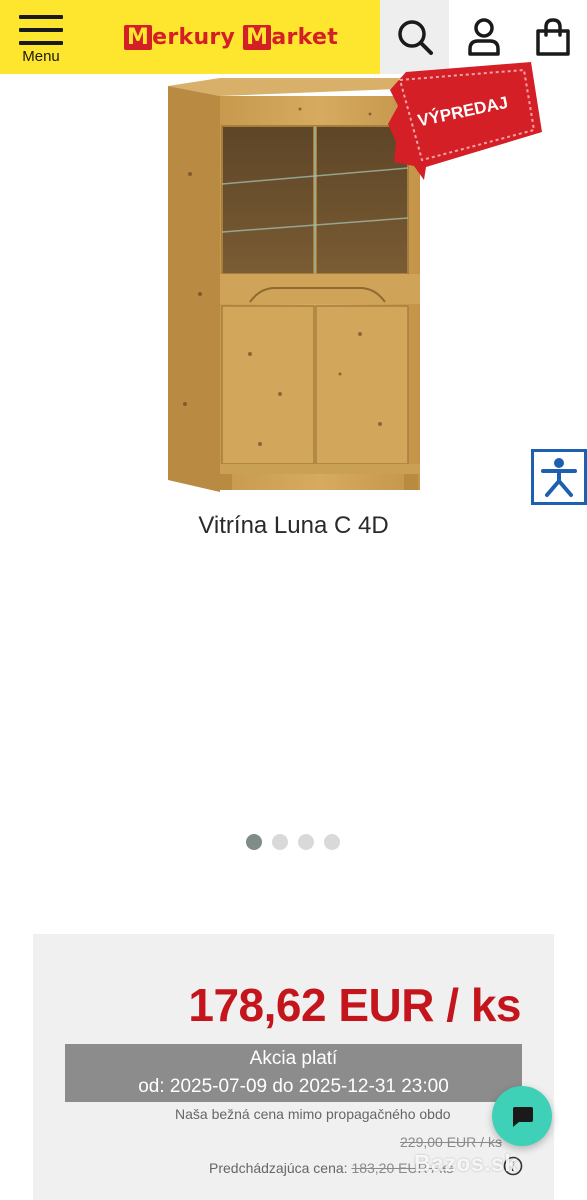 The height and width of the screenshot is (1200, 587). What do you see at coordinates (415, 37) in the screenshot?
I see `search-icon` at bounding box center [415, 37].